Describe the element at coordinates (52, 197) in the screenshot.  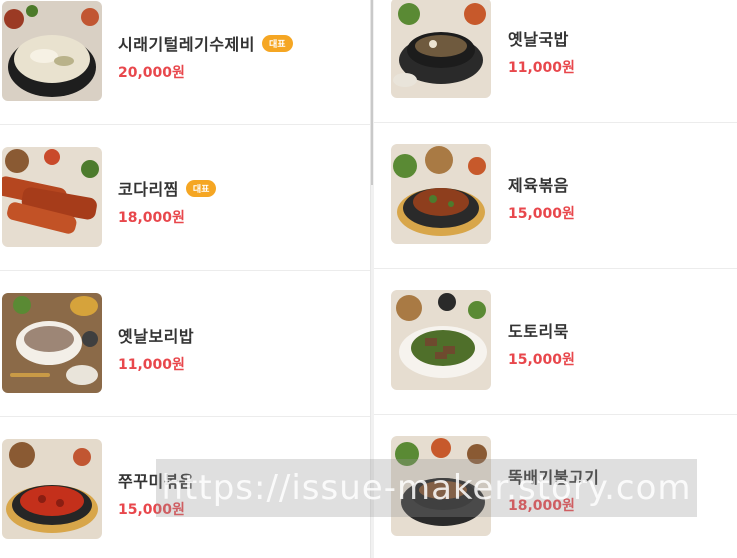
I see `braised-pollock-photo` at that location.